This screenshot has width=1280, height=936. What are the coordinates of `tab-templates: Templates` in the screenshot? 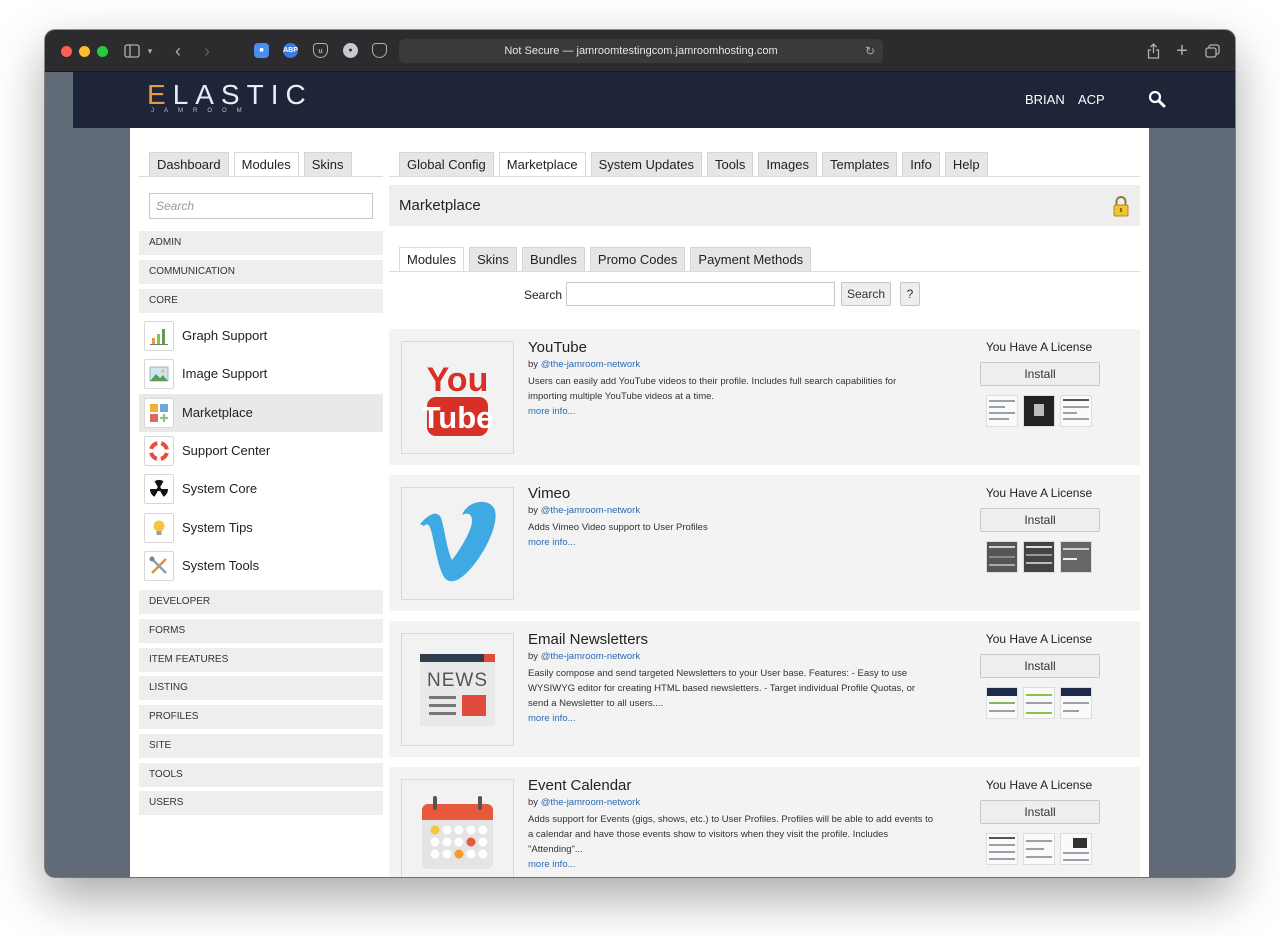 It's located at (859, 164).